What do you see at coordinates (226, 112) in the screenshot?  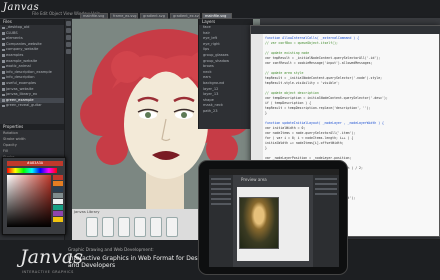 I see `layer-item: path_23` at bounding box center [226, 112].